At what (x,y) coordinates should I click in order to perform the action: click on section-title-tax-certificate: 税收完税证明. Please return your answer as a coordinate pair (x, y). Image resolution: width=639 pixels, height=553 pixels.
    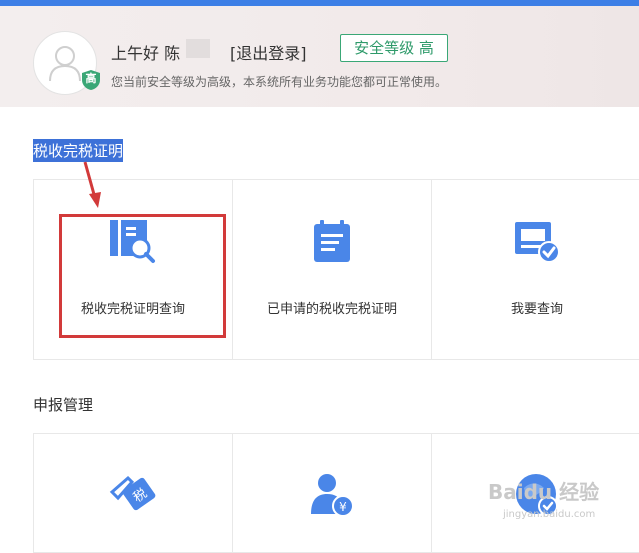
    Looking at the image, I should click on (78, 150).